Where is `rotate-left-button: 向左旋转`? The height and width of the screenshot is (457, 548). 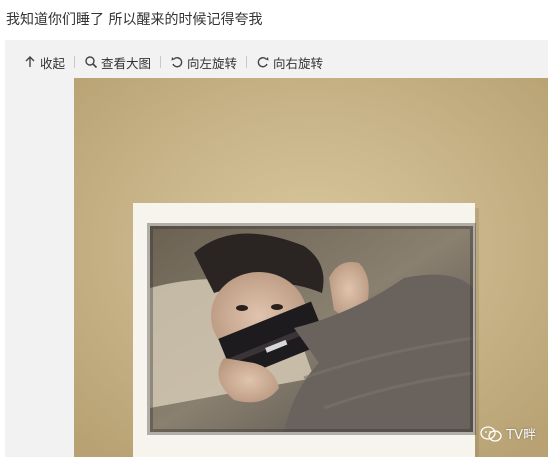 rotate-left-button: 向左旋转 is located at coordinates (203, 62).